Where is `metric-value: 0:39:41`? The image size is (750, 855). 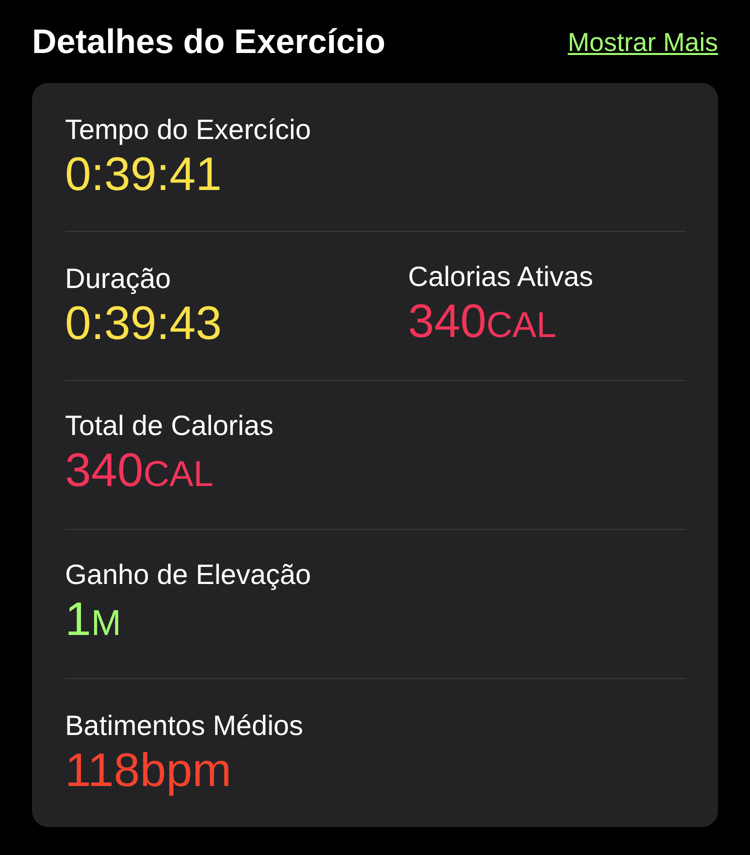
metric-value: 0:39:41 is located at coordinates (144, 174).